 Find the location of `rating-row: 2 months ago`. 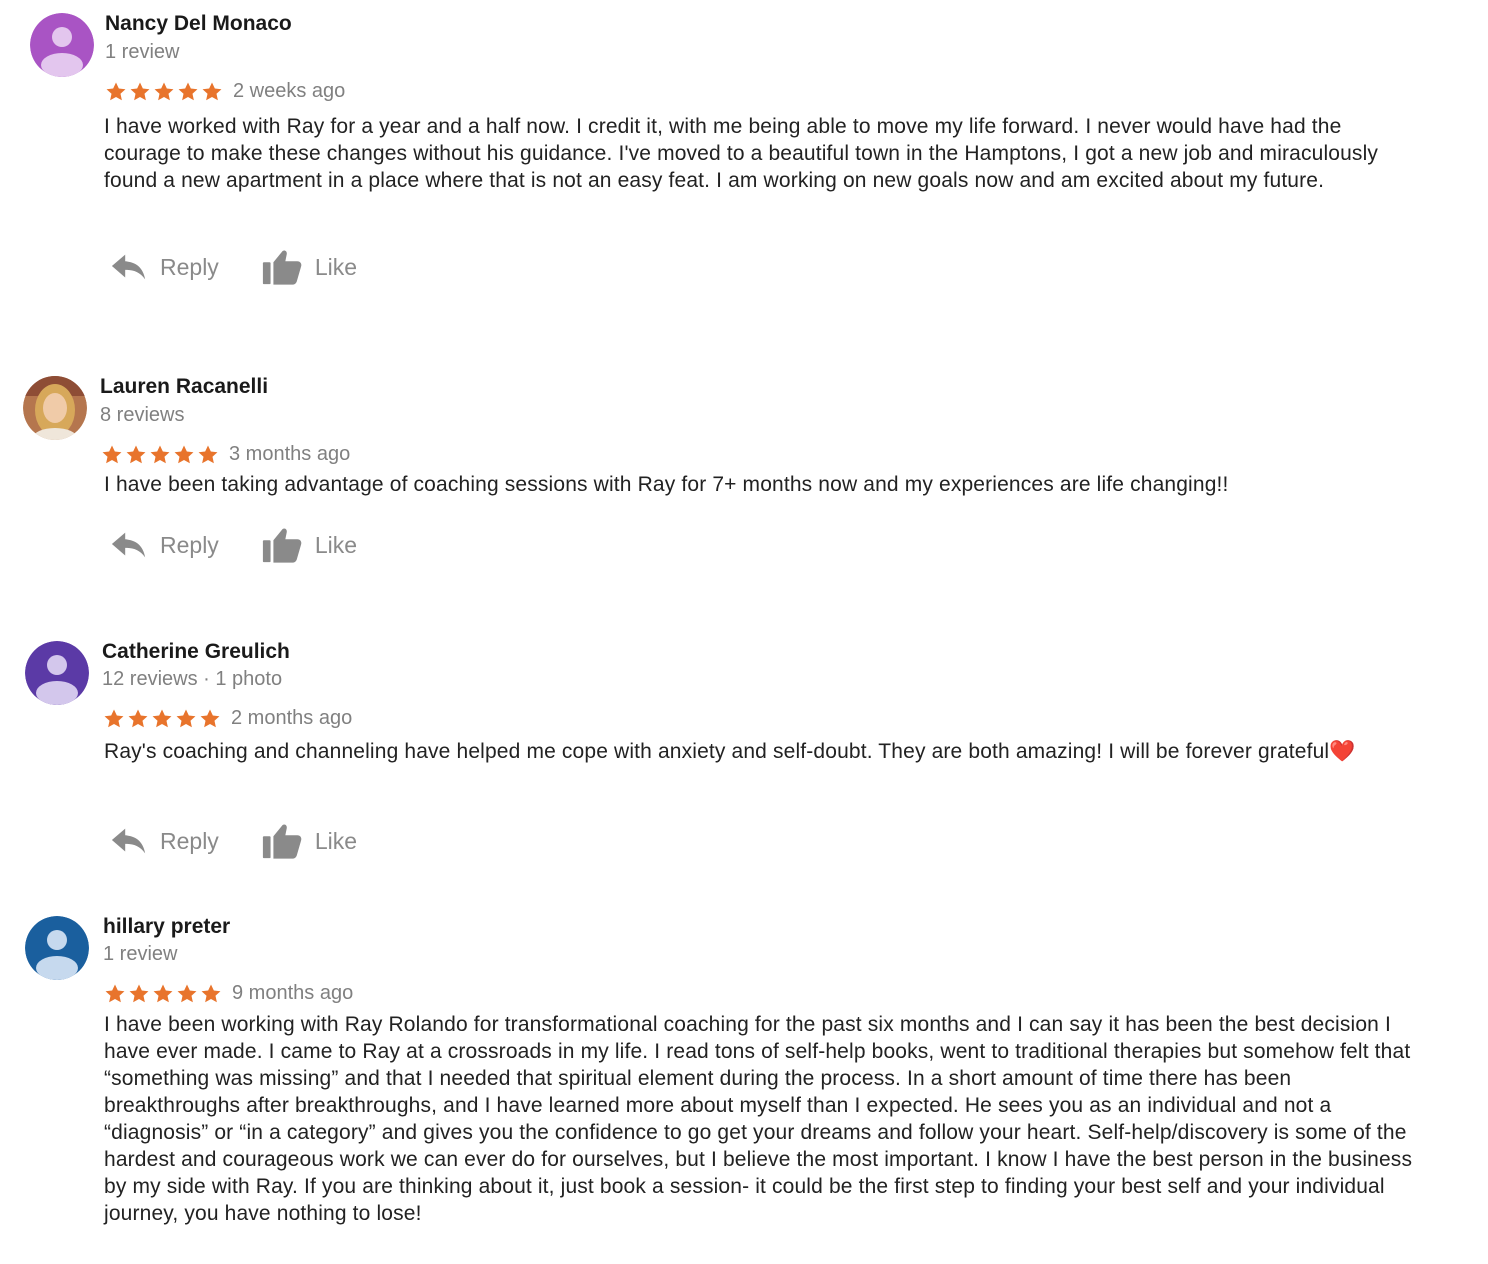

rating-row: 2 months ago is located at coordinates (227, 718).